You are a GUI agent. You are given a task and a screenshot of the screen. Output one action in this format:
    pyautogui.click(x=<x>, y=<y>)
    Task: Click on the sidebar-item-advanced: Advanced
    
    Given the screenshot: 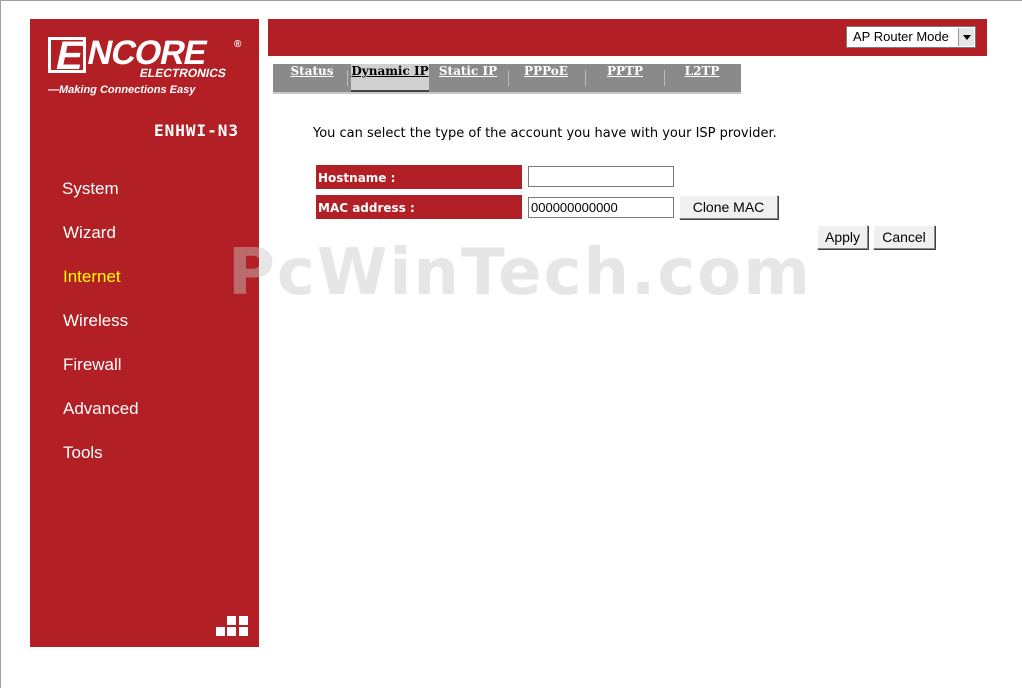 What is the action you would take?
    pyautogui.click(x=144, y=421)
    